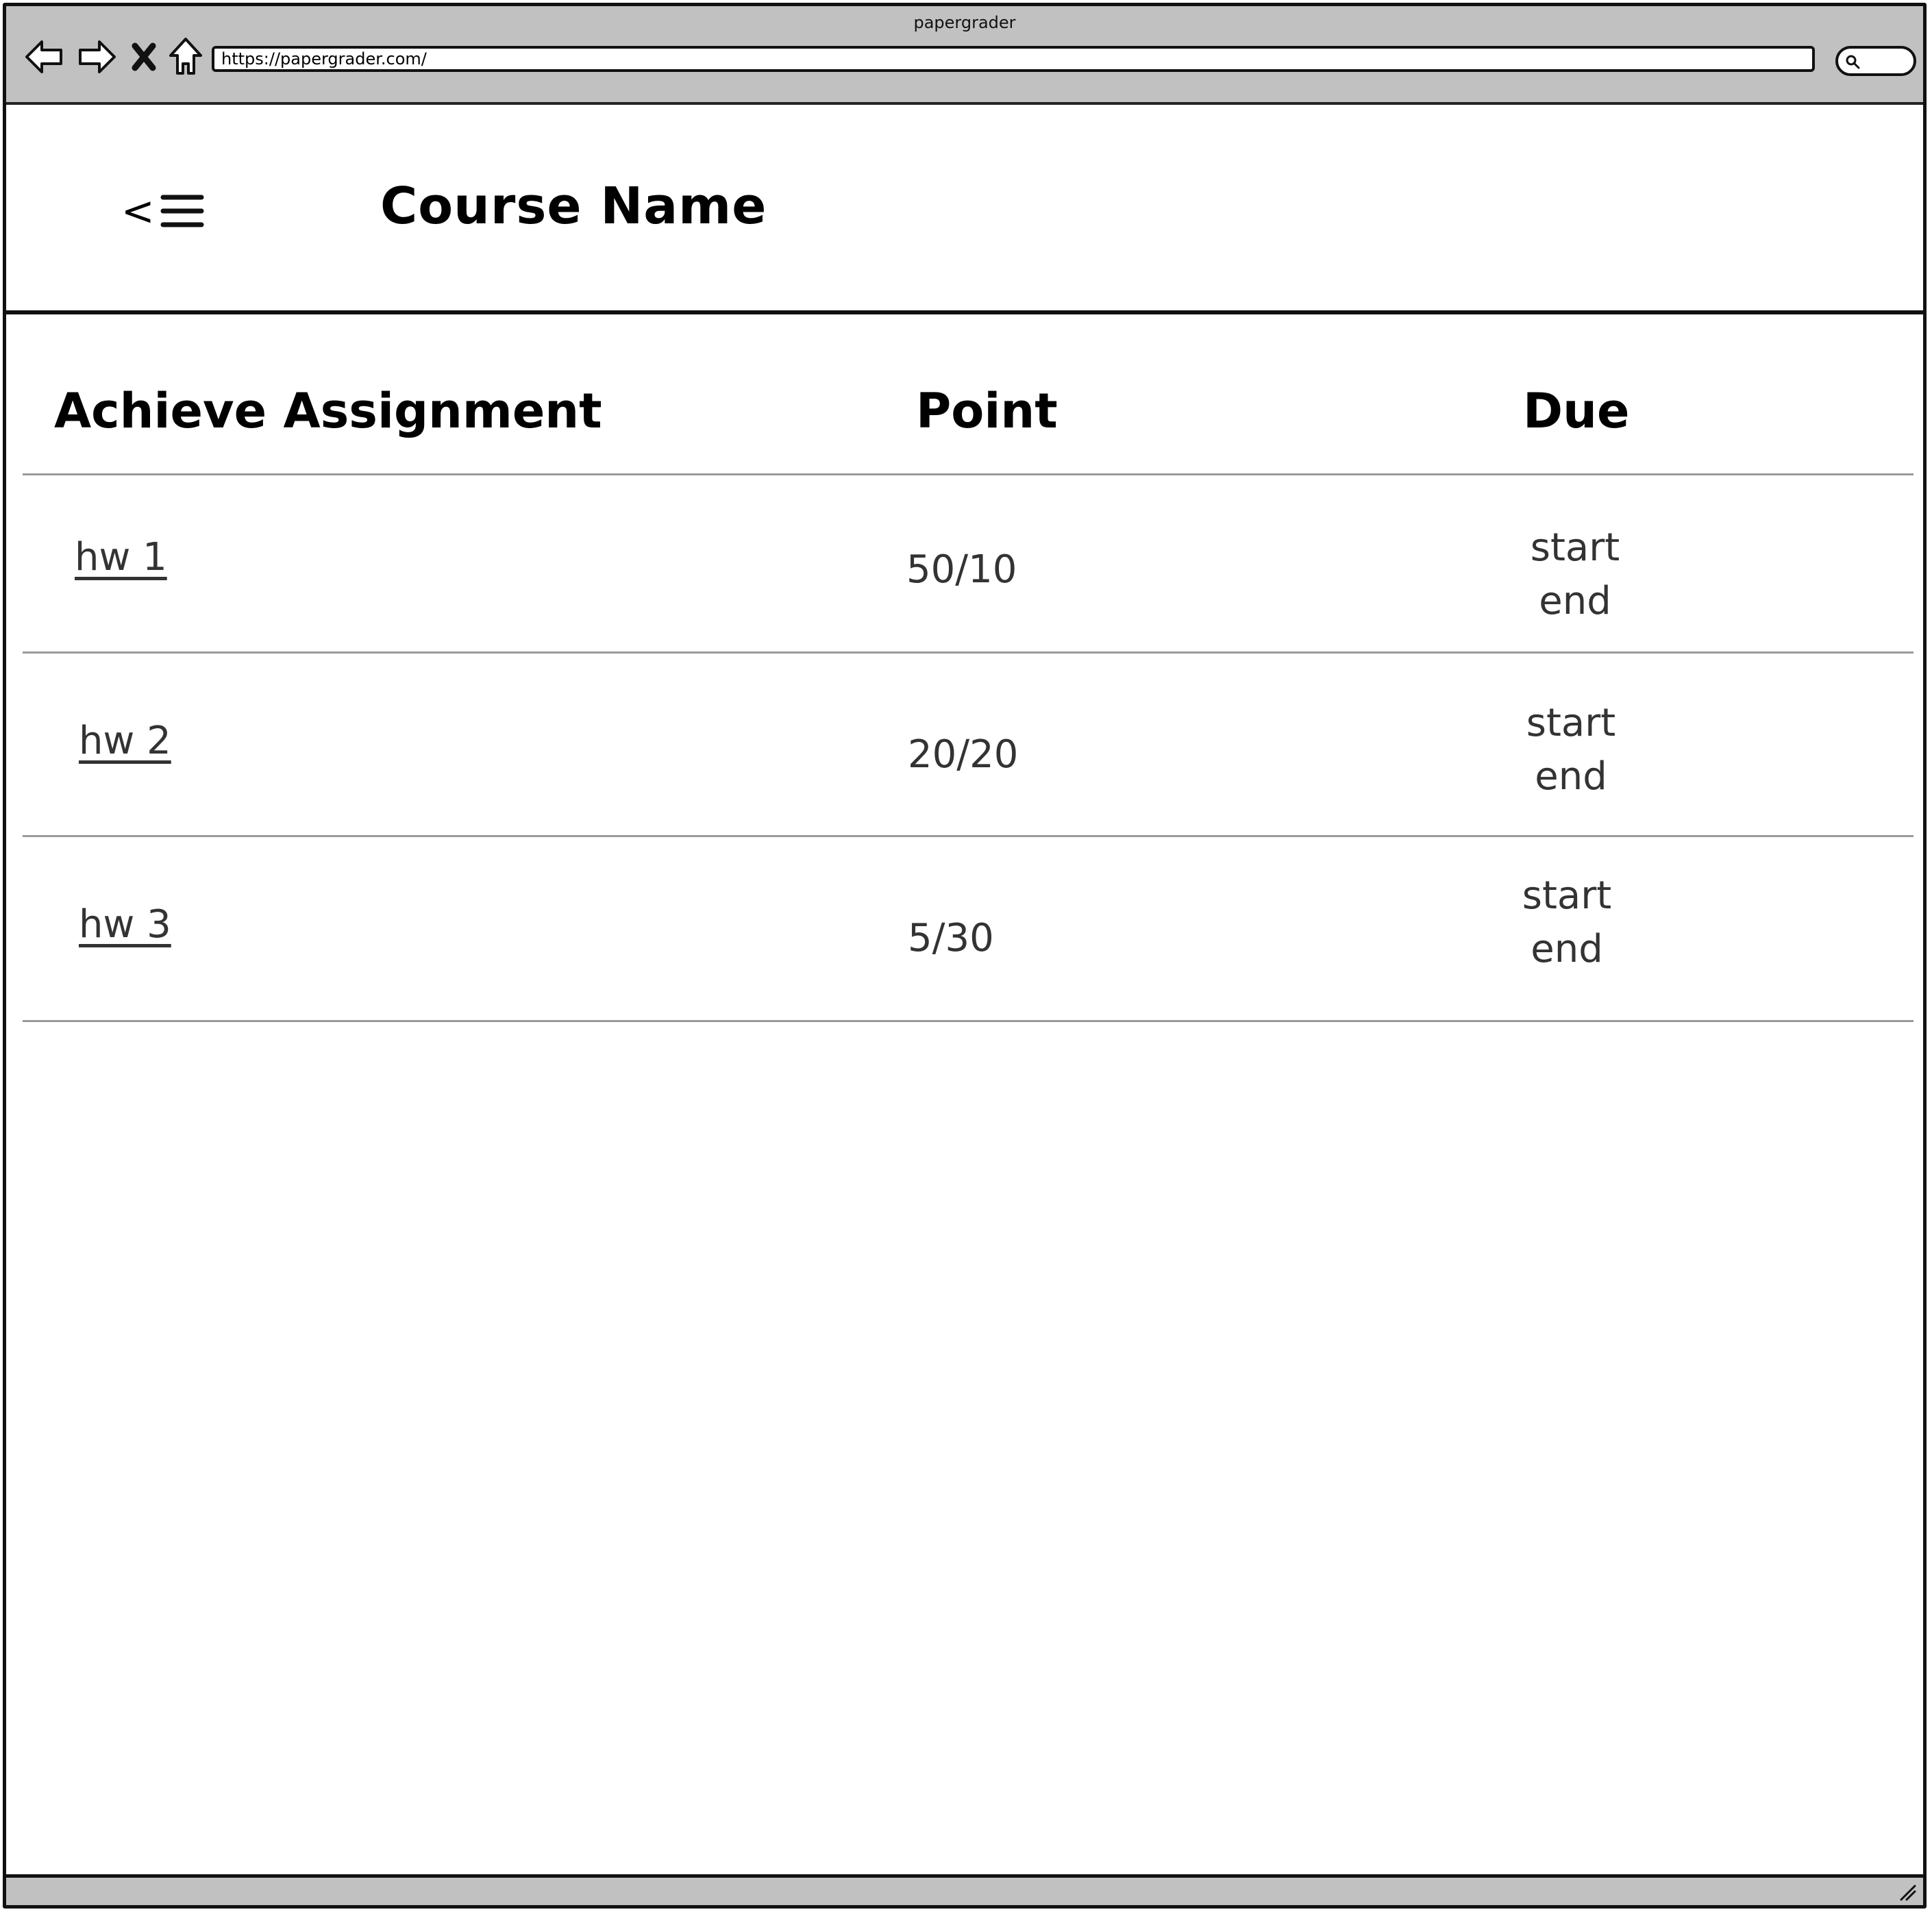 The image size is (1932, 1914). I want to click on url-bar: https://papergrader.com/, so click(1013, 59).